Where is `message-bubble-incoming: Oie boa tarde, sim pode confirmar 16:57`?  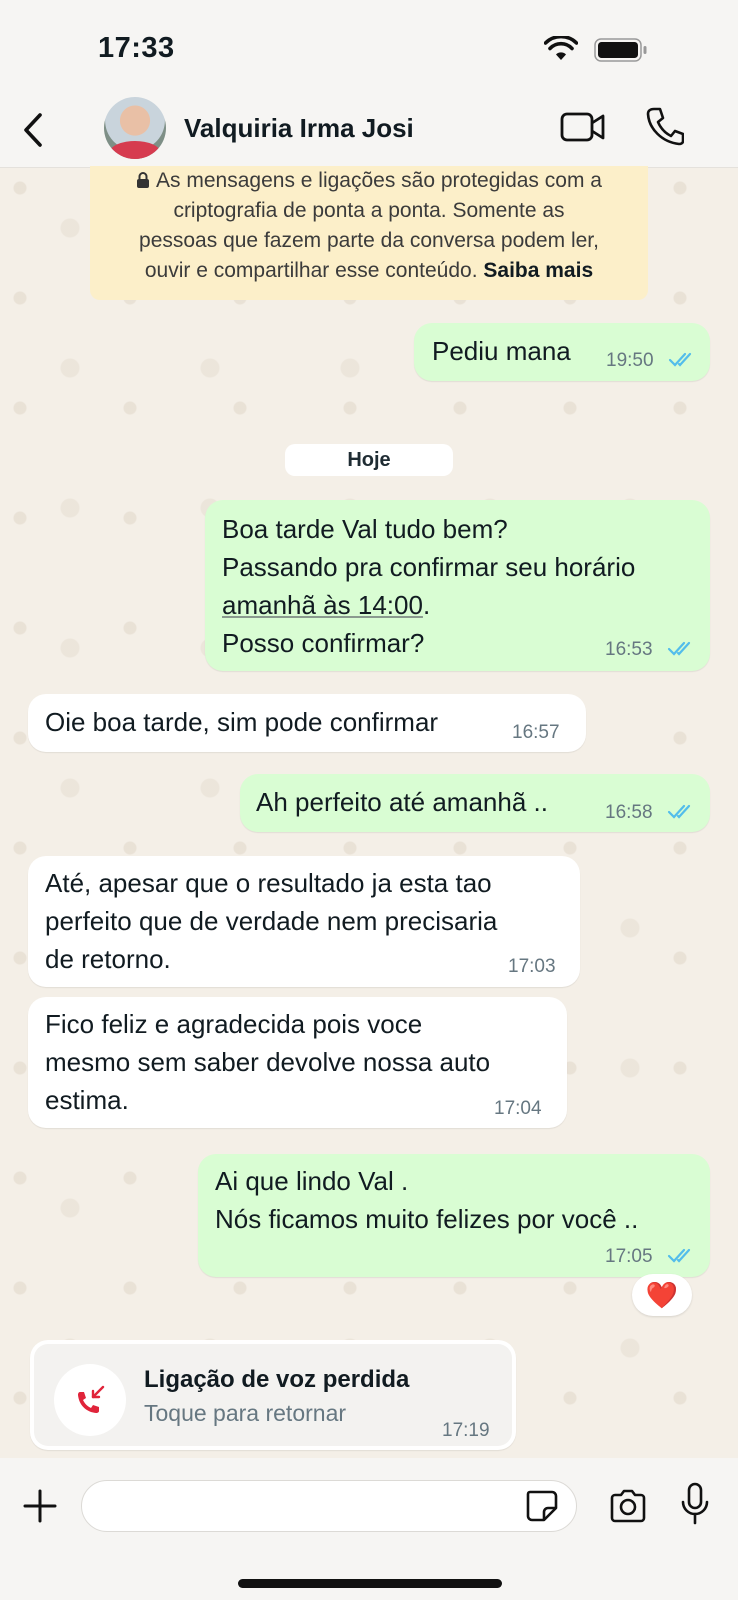 message-bubble-incoming: Oie boa tarde, sim pode confirmar 16:57 is located at coordinates (307, 723).